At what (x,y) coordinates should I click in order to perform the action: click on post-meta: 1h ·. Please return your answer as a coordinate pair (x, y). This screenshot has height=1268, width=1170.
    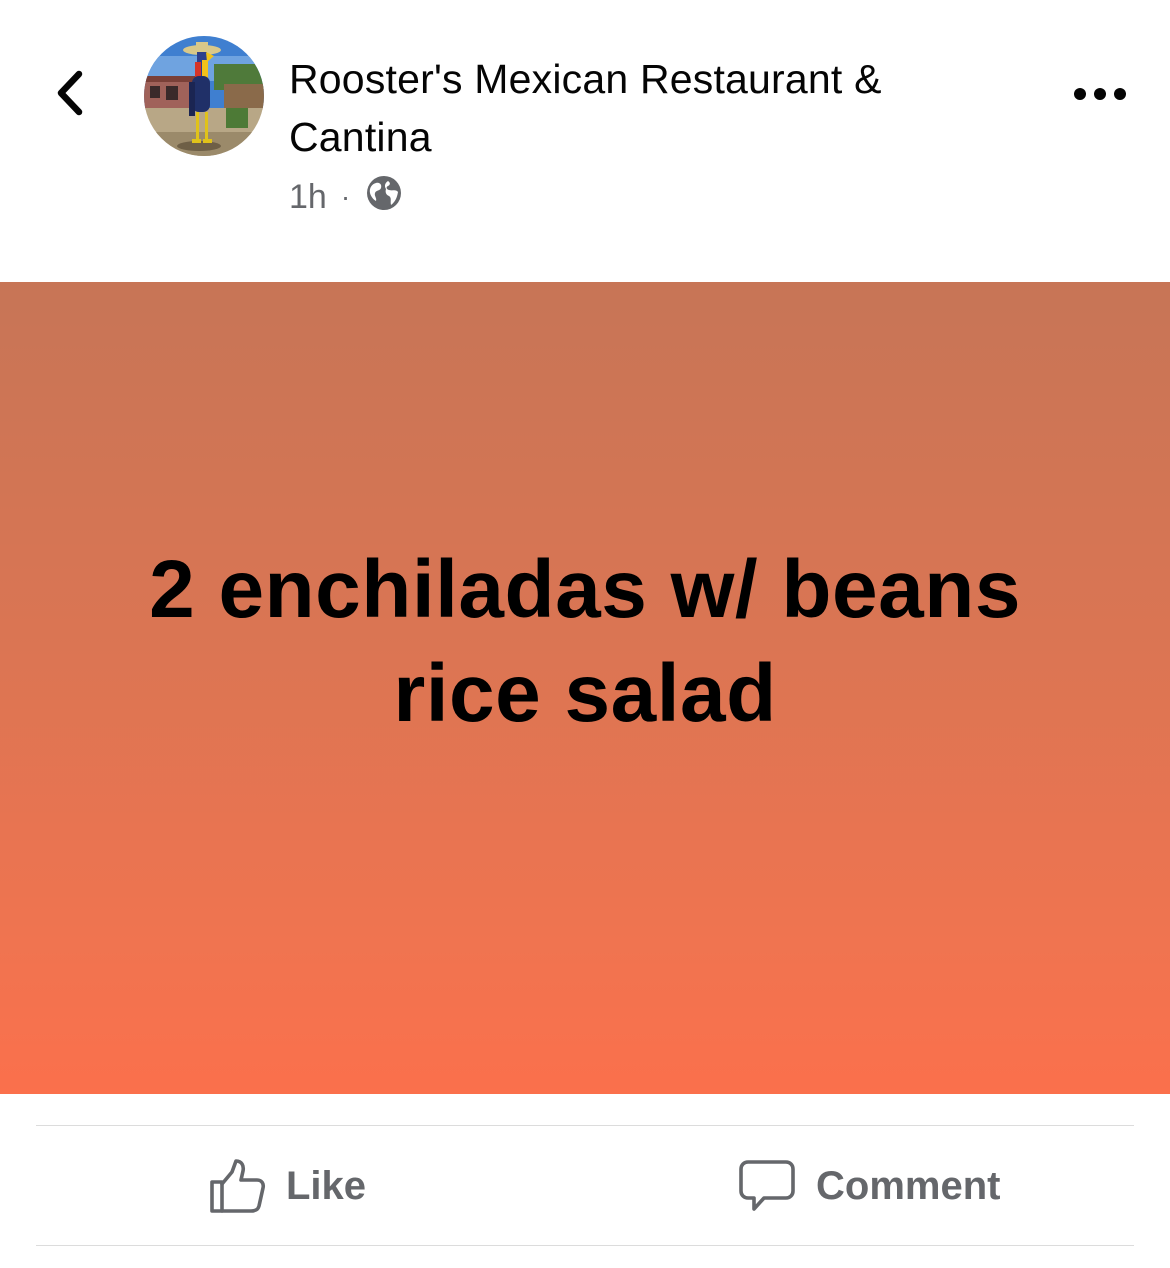
    Looking at the image, I should click on (346, 197).